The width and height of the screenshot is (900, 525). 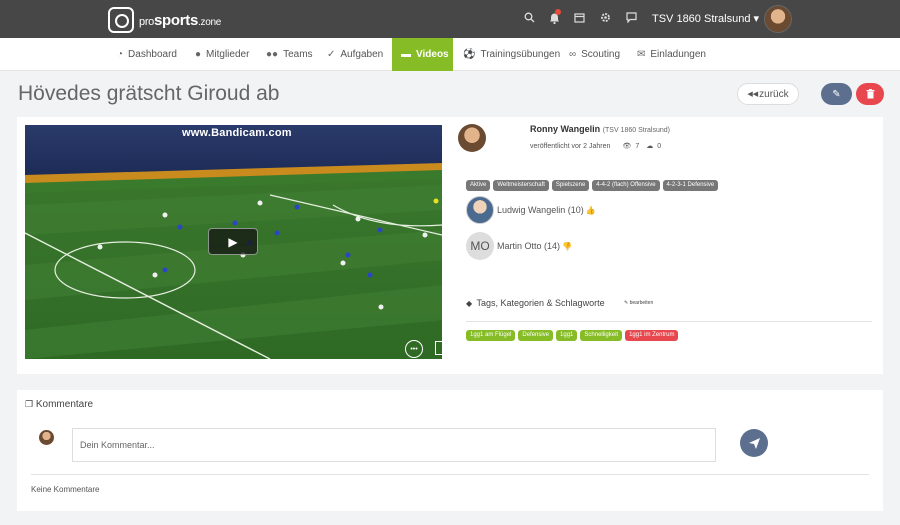 I want to click on category-tag: Weltmeisterschaft, so click(x=521, y=185).